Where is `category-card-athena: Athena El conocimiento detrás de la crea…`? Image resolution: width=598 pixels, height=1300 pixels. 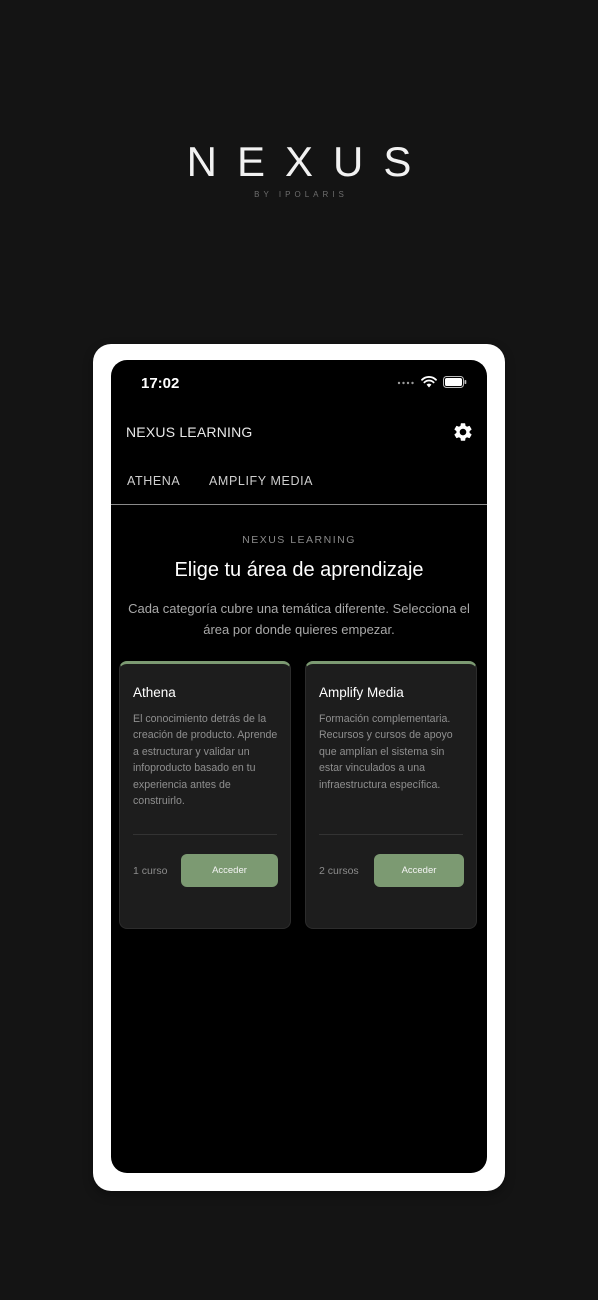 category-card-athena: Athena El conocimiento detrás de la crea… is located at coordinates (205, 795).